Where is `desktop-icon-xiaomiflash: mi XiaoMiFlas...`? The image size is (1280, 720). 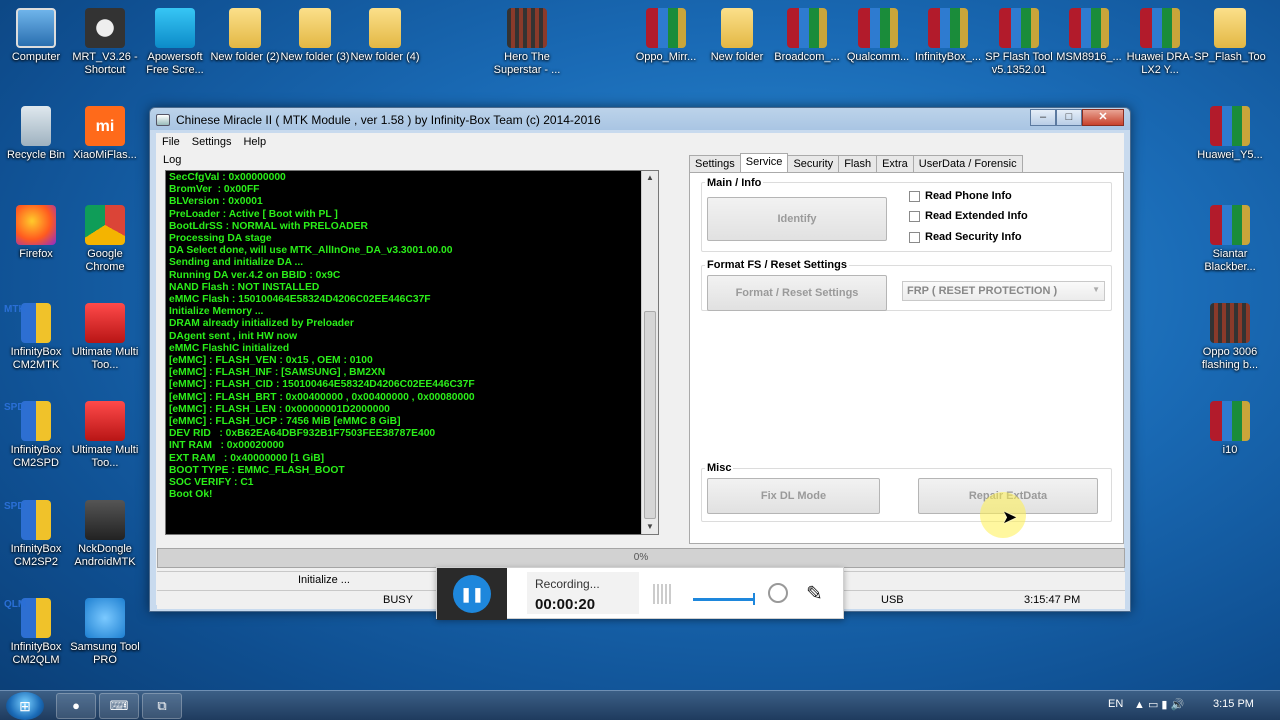 desktop-icon-xiaomiflash: mi XiaoMiFlas... is located at coordinates (105, 134).